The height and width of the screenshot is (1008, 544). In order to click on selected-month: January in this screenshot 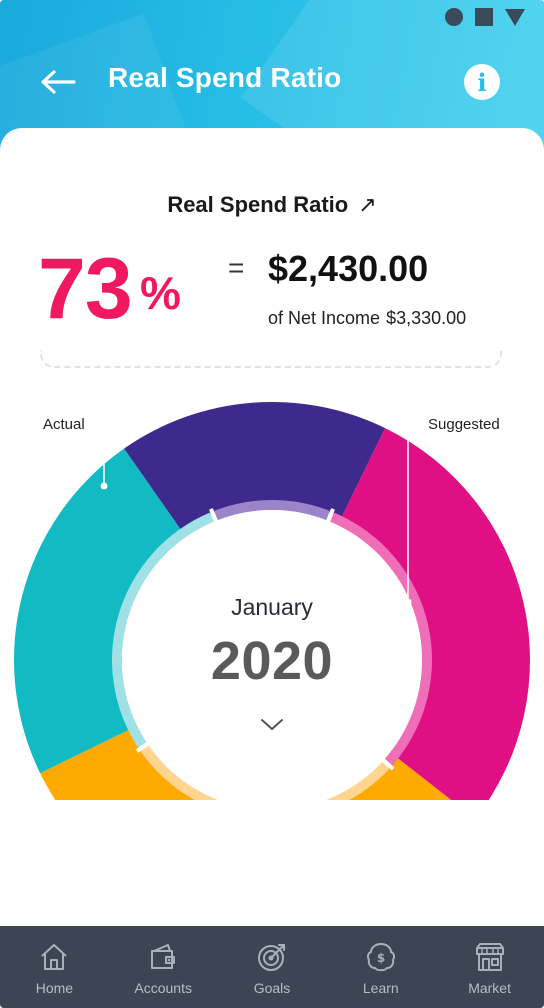, I will do `click(272, 607)`.